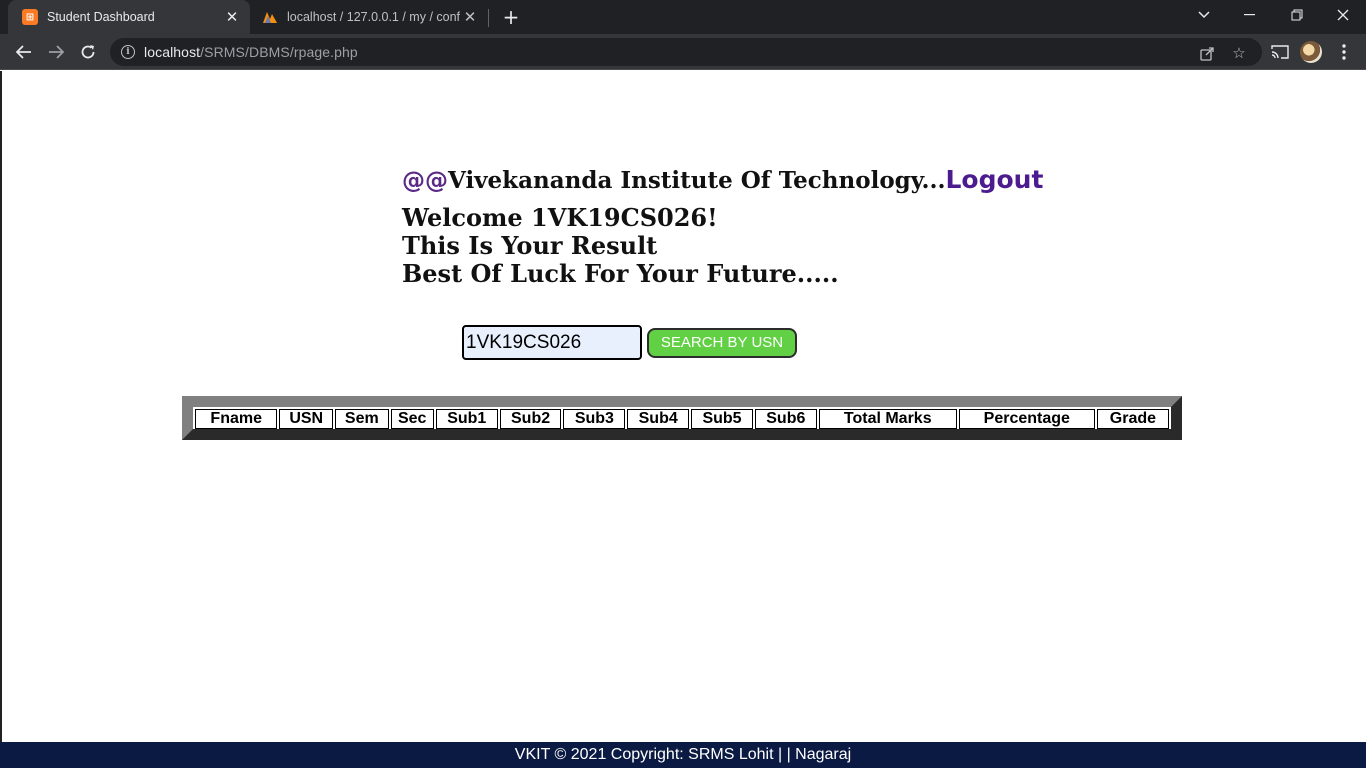  I want to click on bookmark-star-icon: ☆, so click(1239, 53).